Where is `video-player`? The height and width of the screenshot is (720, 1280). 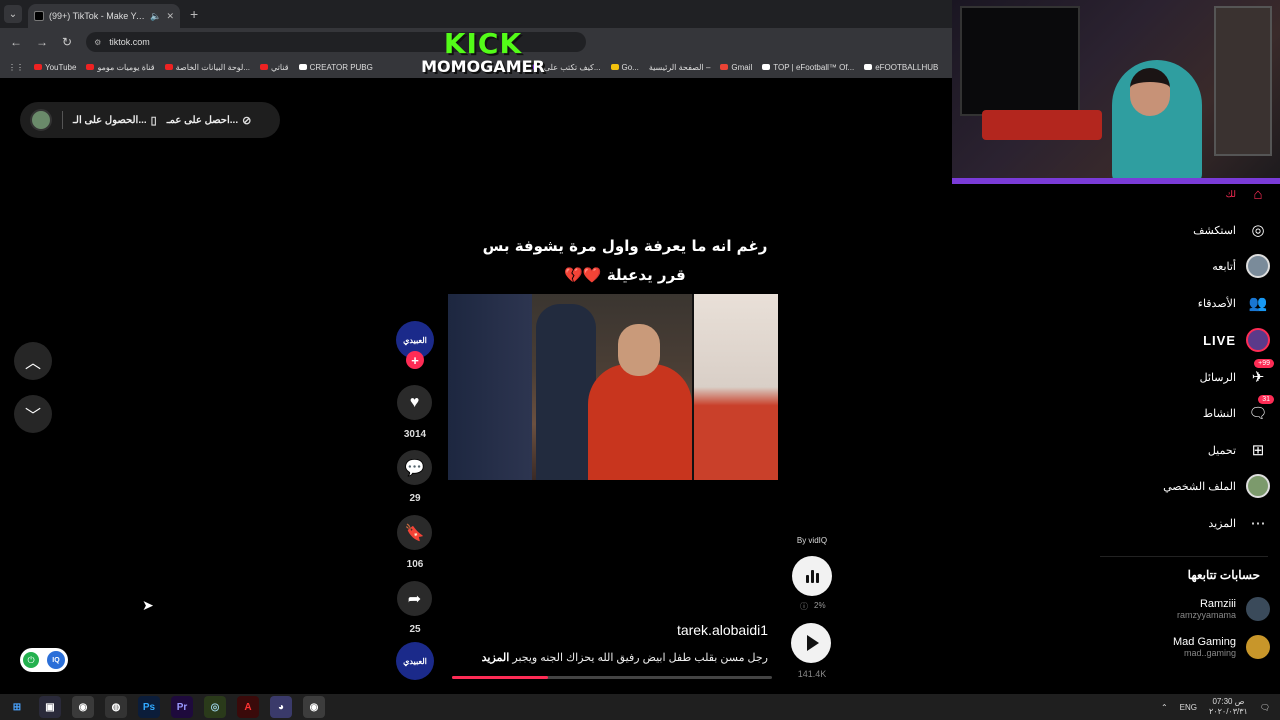
video-player is located at coordinates (613, 387).